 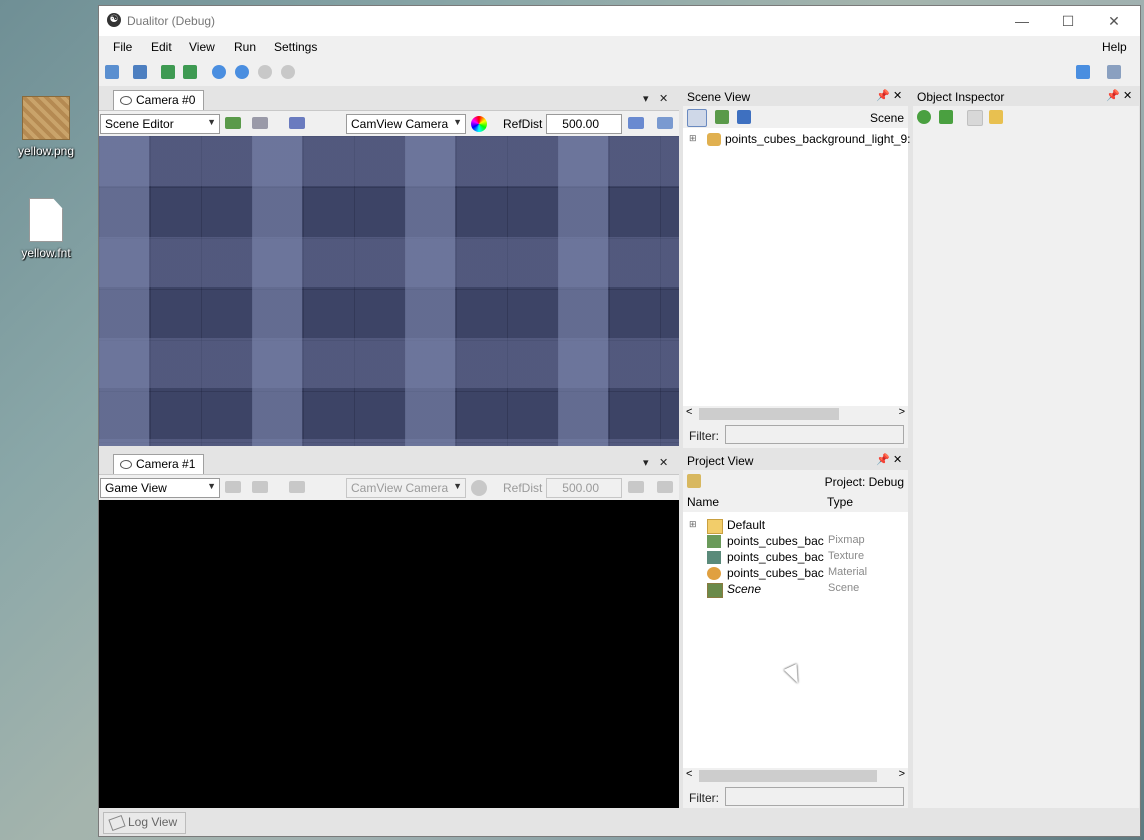 What do you see at coordinates (145, 823) in the screenshot?
I see `tab-log-view: Log View` at bounding box center [145, 823].